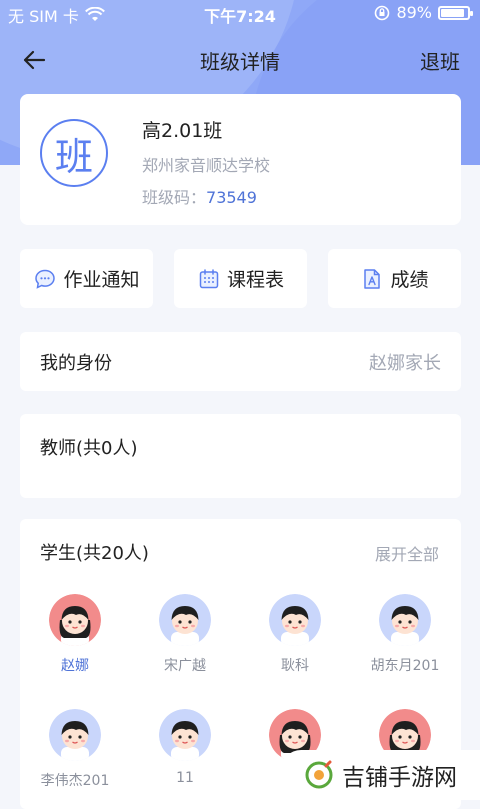 The width and height of the screenshot is (480, 809). I want to click on homework-notice-label: 作业通知, so click(101, 280).